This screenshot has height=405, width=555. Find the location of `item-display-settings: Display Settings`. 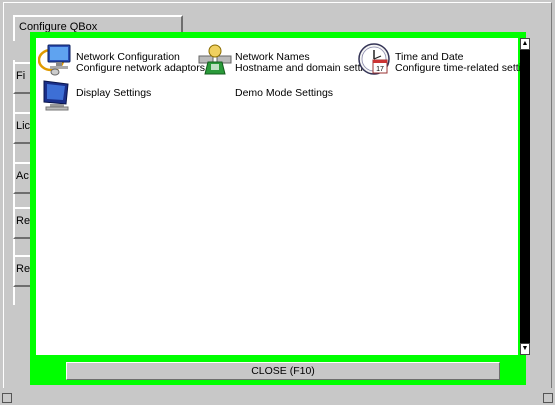

item-display-settings: Display Settings is located at coordinates (94, 95).